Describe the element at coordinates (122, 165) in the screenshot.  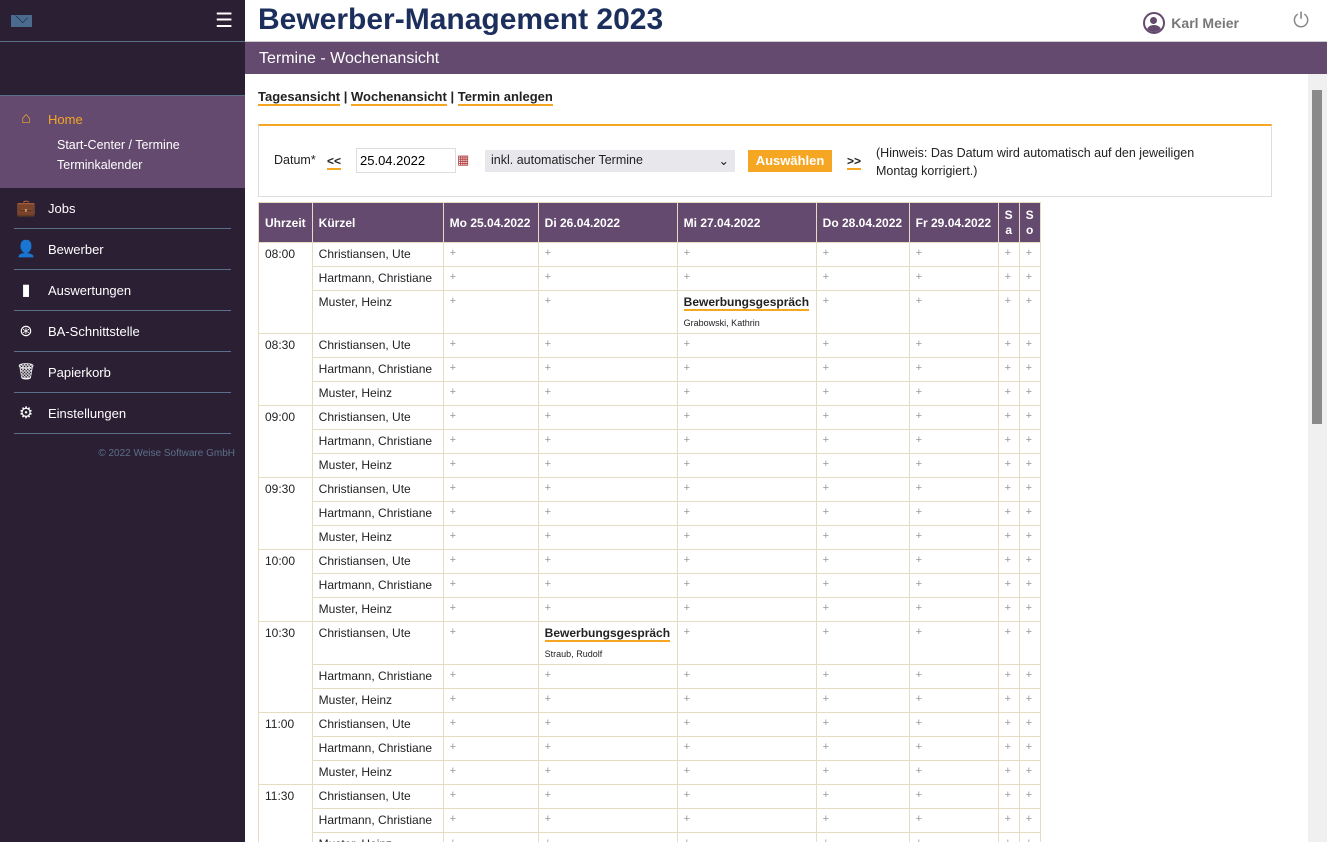
I see `sidebar-sub-terminkalender: Terminkalender` at that location.